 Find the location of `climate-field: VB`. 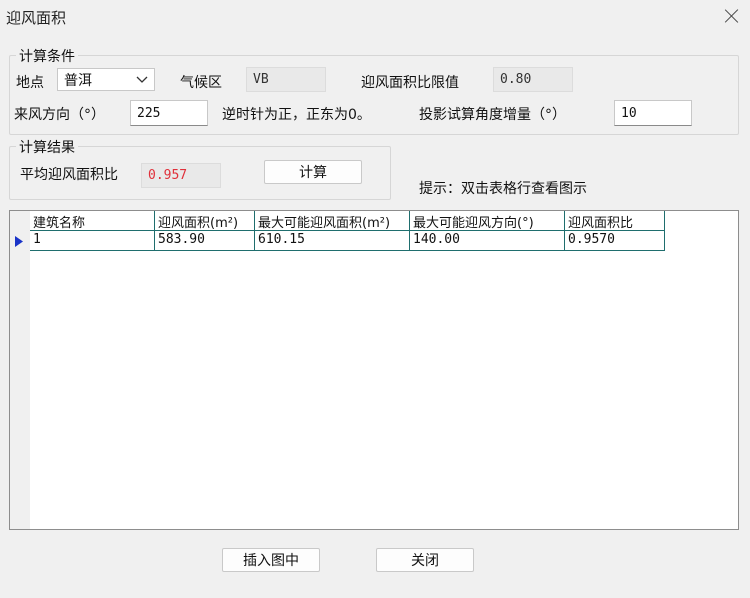

climate-field: VB is located at coordinates (286, 79).